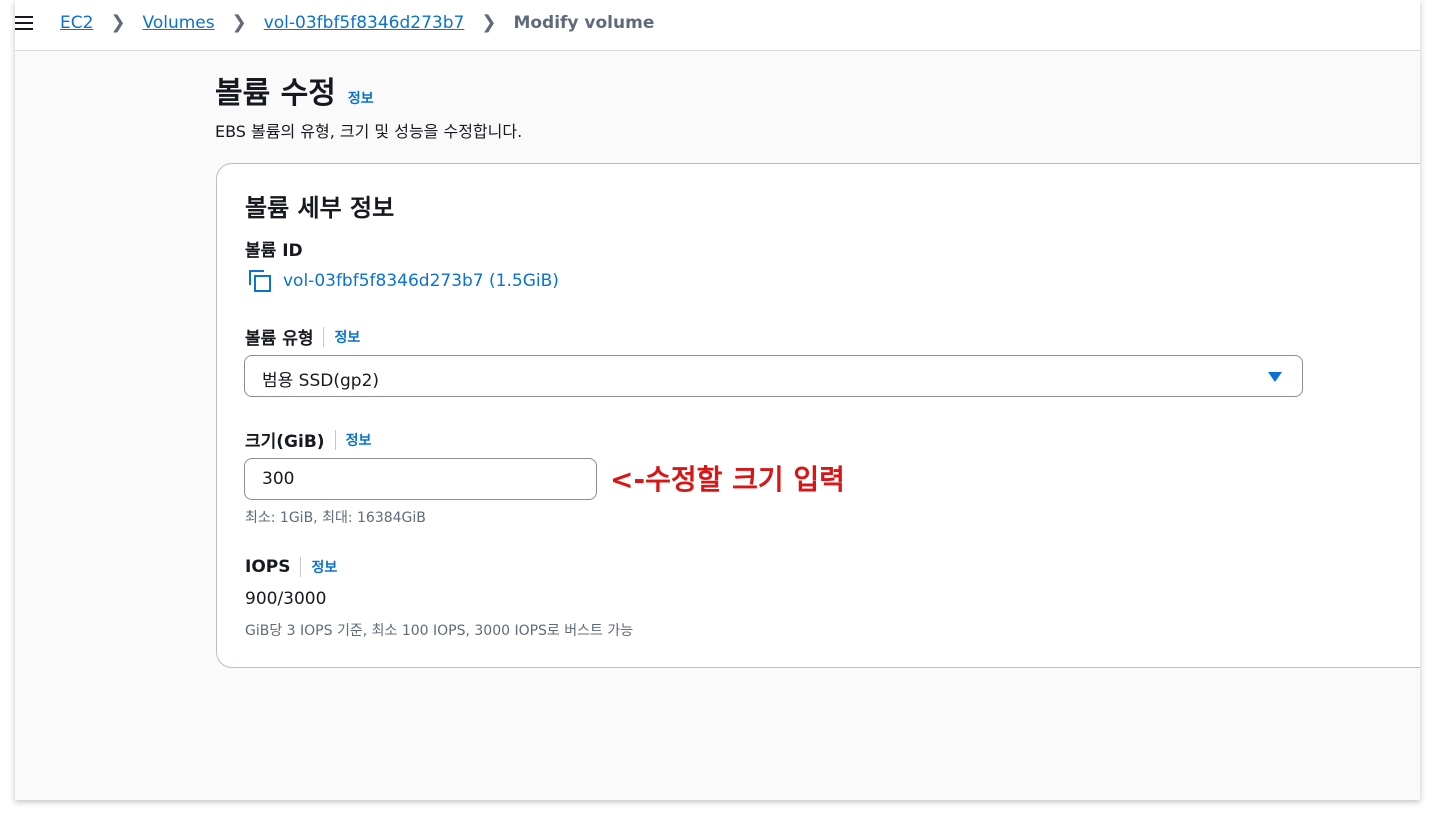  I want to click on volume-type-info-link: 정보, so click(347, 337).